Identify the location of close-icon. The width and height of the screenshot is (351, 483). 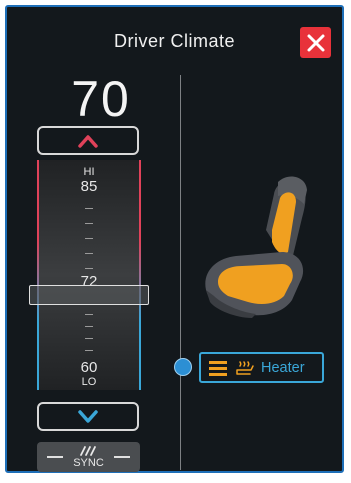
(315, 42).